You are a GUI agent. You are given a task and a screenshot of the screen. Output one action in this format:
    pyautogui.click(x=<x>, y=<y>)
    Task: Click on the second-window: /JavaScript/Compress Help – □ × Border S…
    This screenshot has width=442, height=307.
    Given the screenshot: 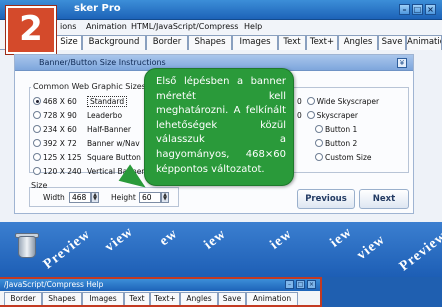 What is the action you would take?
    pyautogui.click(x=161, y=292)
    